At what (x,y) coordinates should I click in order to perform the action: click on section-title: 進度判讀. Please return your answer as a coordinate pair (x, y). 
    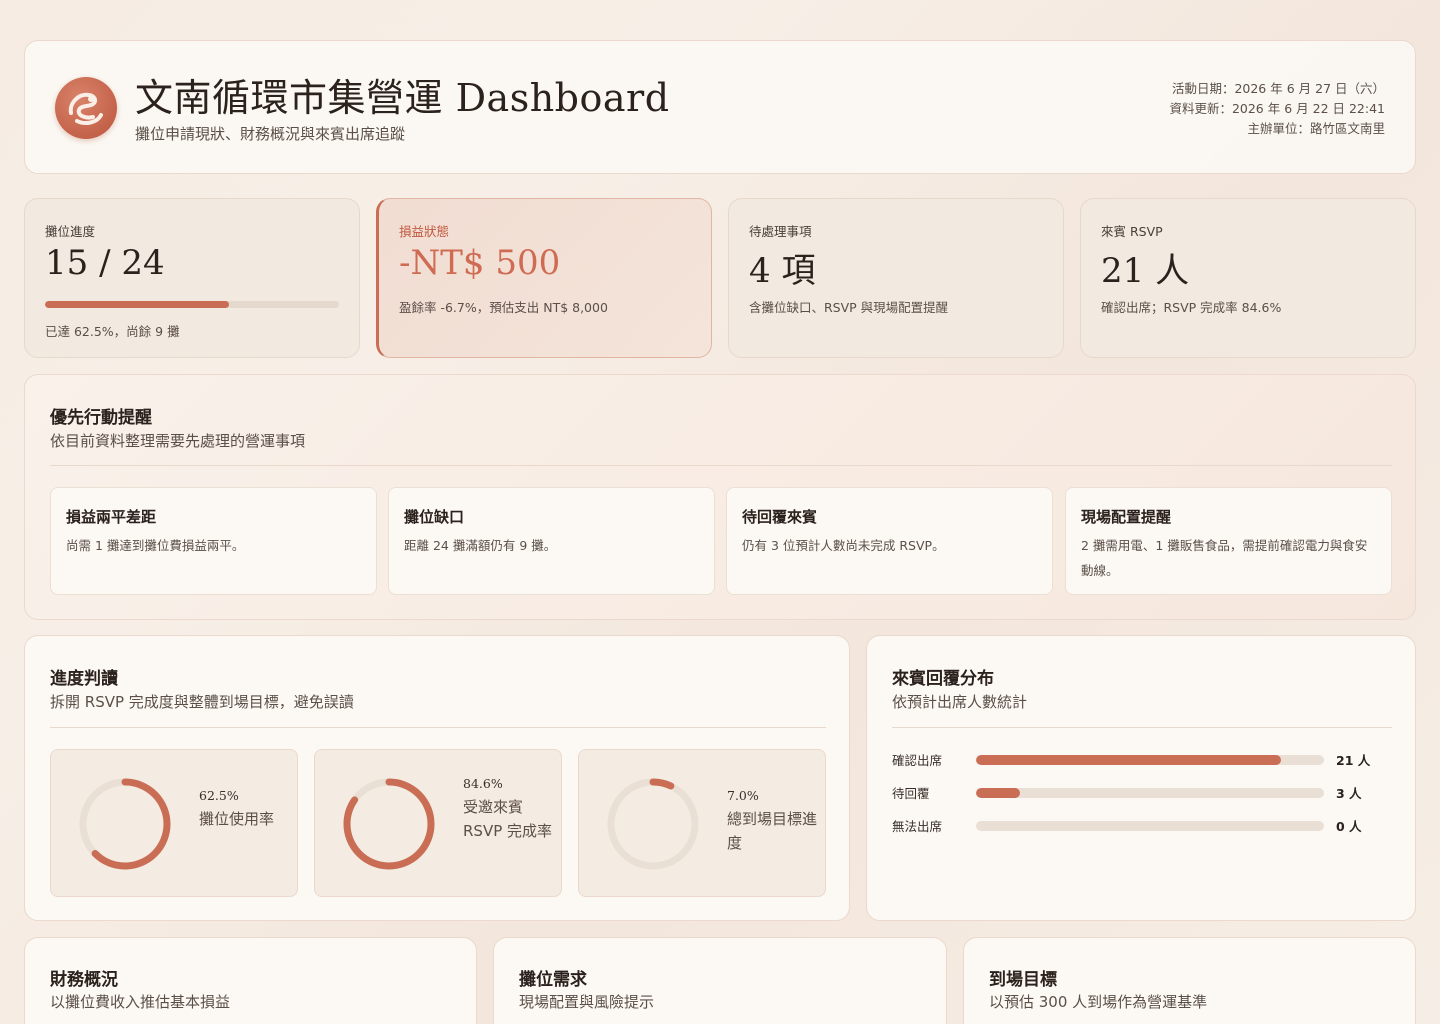
    Looking at the image, I should click on (84, 679).